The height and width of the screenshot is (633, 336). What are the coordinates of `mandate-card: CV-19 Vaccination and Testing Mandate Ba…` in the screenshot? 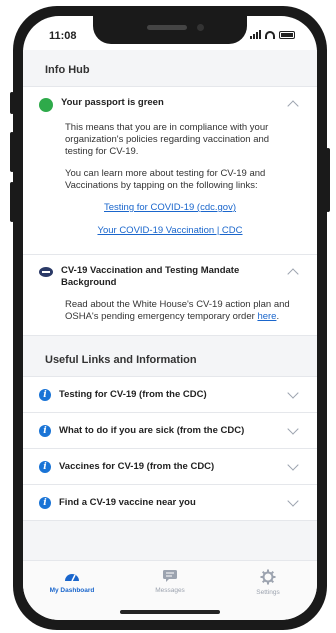 It's located at (170, 295).